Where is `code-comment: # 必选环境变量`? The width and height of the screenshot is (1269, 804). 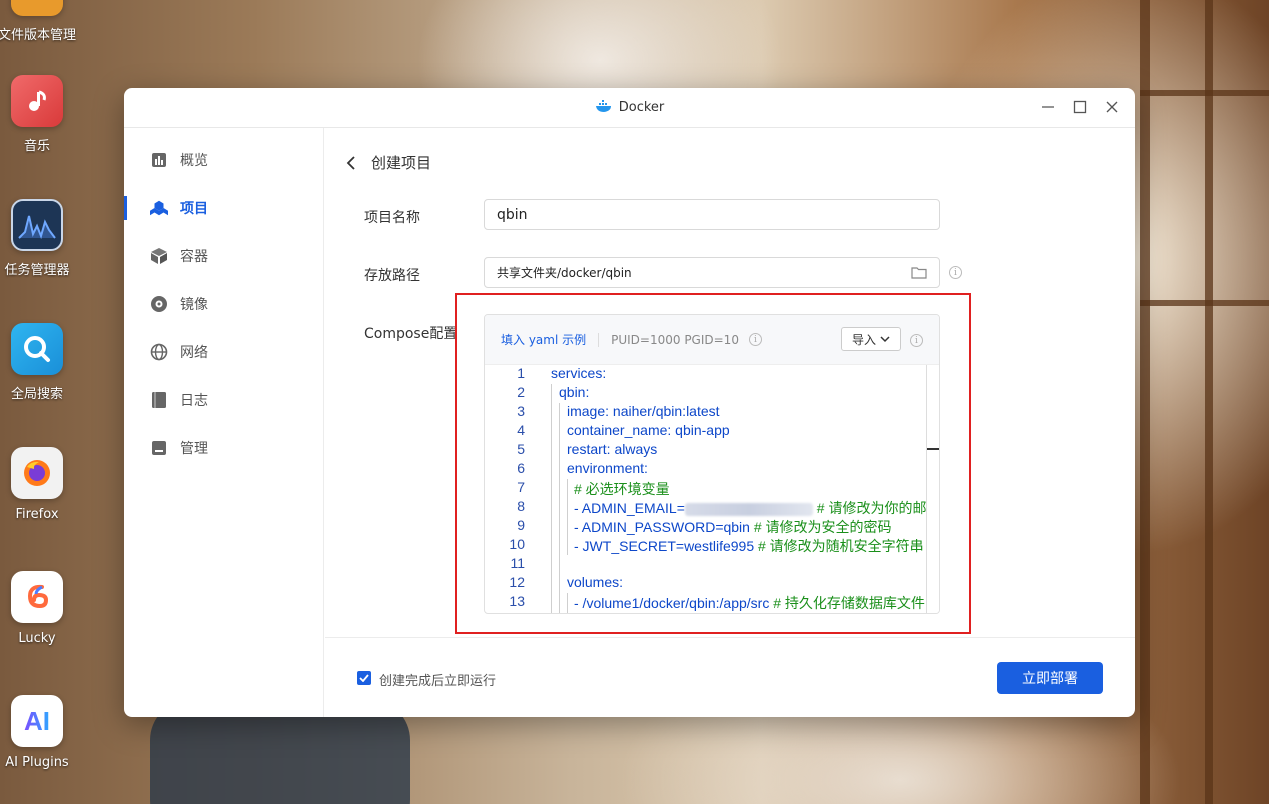
code-comment: # 必选环境变量 is located at coordinates (622, 489).